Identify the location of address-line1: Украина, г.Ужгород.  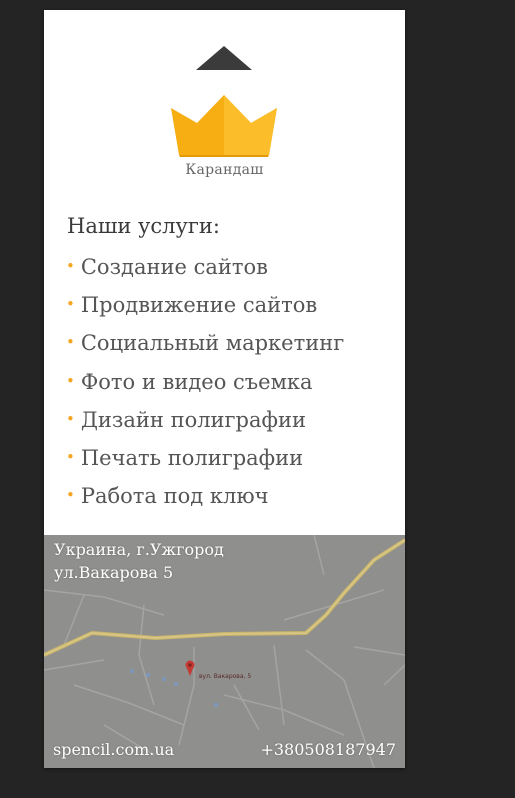
(139, 549).